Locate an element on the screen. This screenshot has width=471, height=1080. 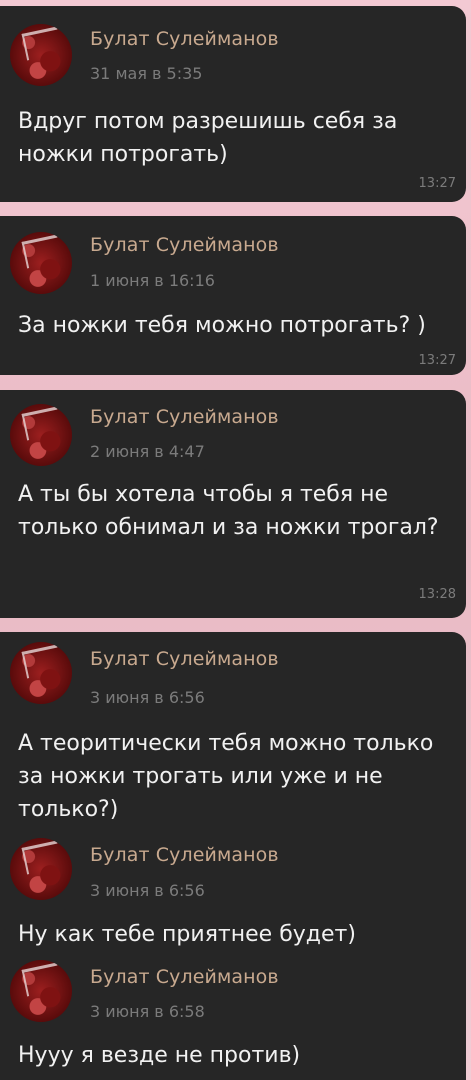
message-date: 31 мая в 5:35 is located at coordinates (146, 73).